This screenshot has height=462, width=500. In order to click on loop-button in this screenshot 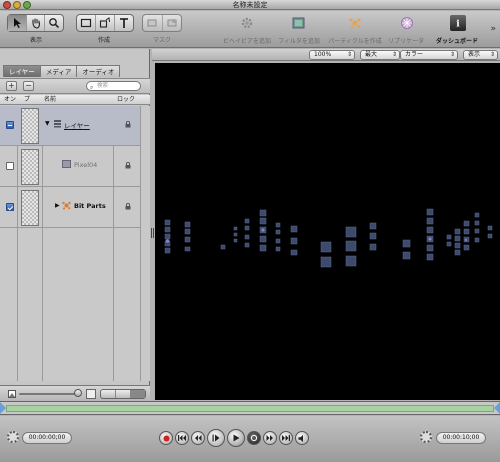, I will do `click(254, 438)`.